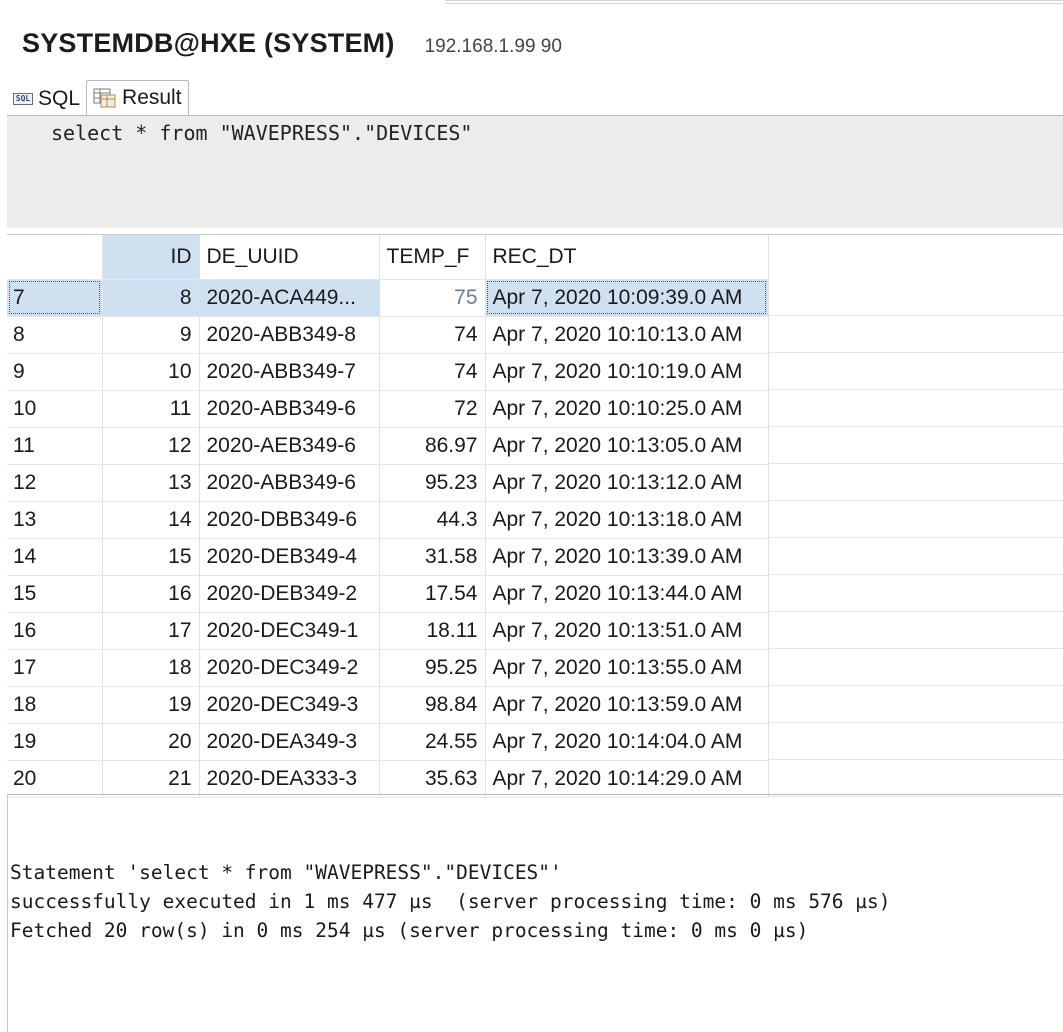 The image size is (1063, 1032). Describe the element at coordinates (627, 557) in the screenshot. I see `rec-dt-cell: Apr 7, 2020 10:13:39.0 AM` at that location.